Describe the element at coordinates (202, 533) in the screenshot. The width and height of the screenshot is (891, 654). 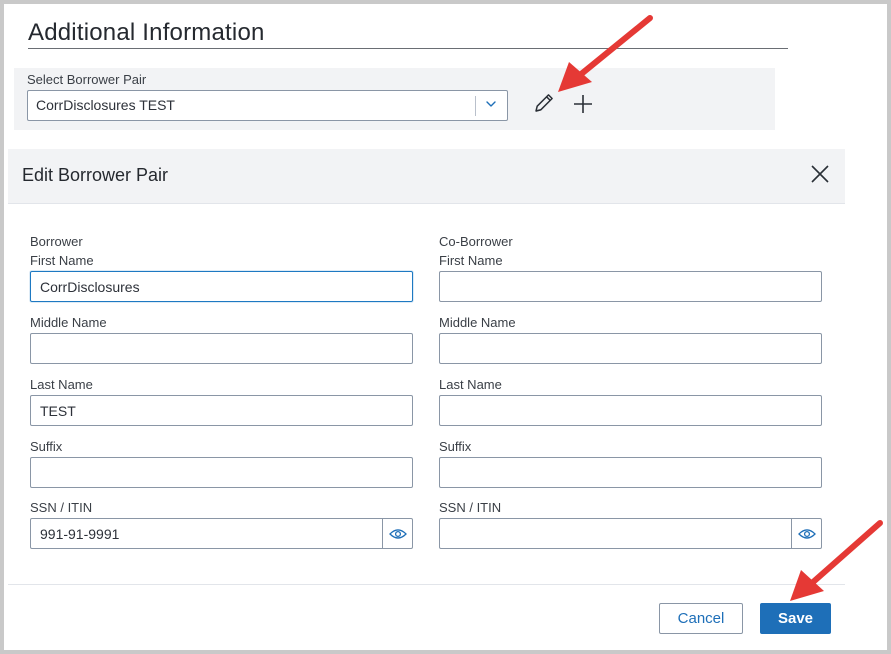
I see `borrower-ssn-field` at that location.